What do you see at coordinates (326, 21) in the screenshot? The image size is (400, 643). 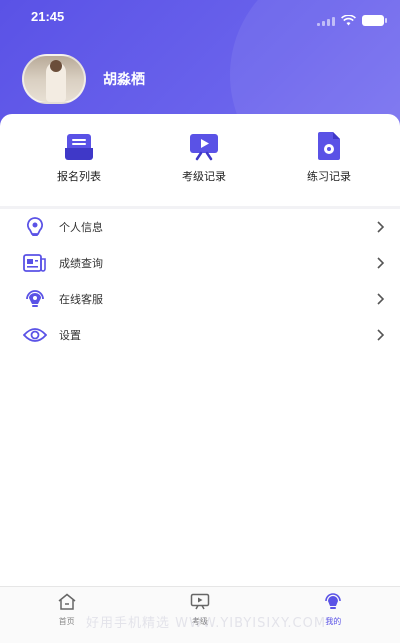 I see `cellular-signal-icon` at bounding box center [326, 21].